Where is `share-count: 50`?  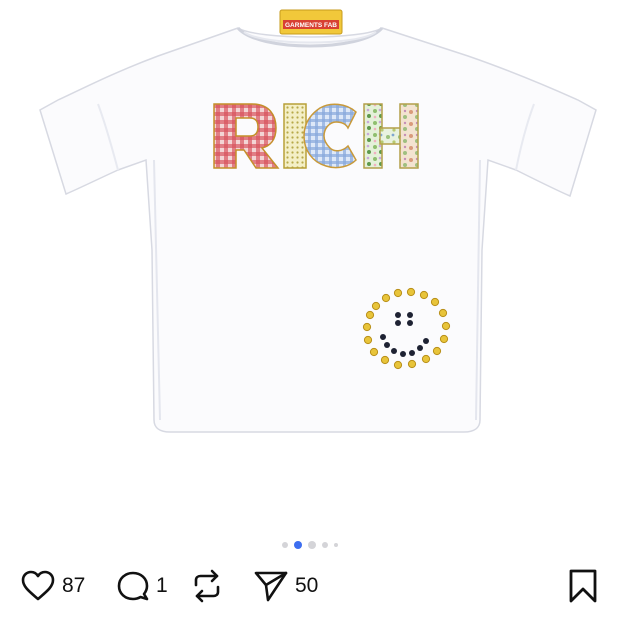
share-count: 50 is located at coordinates (307, 585).